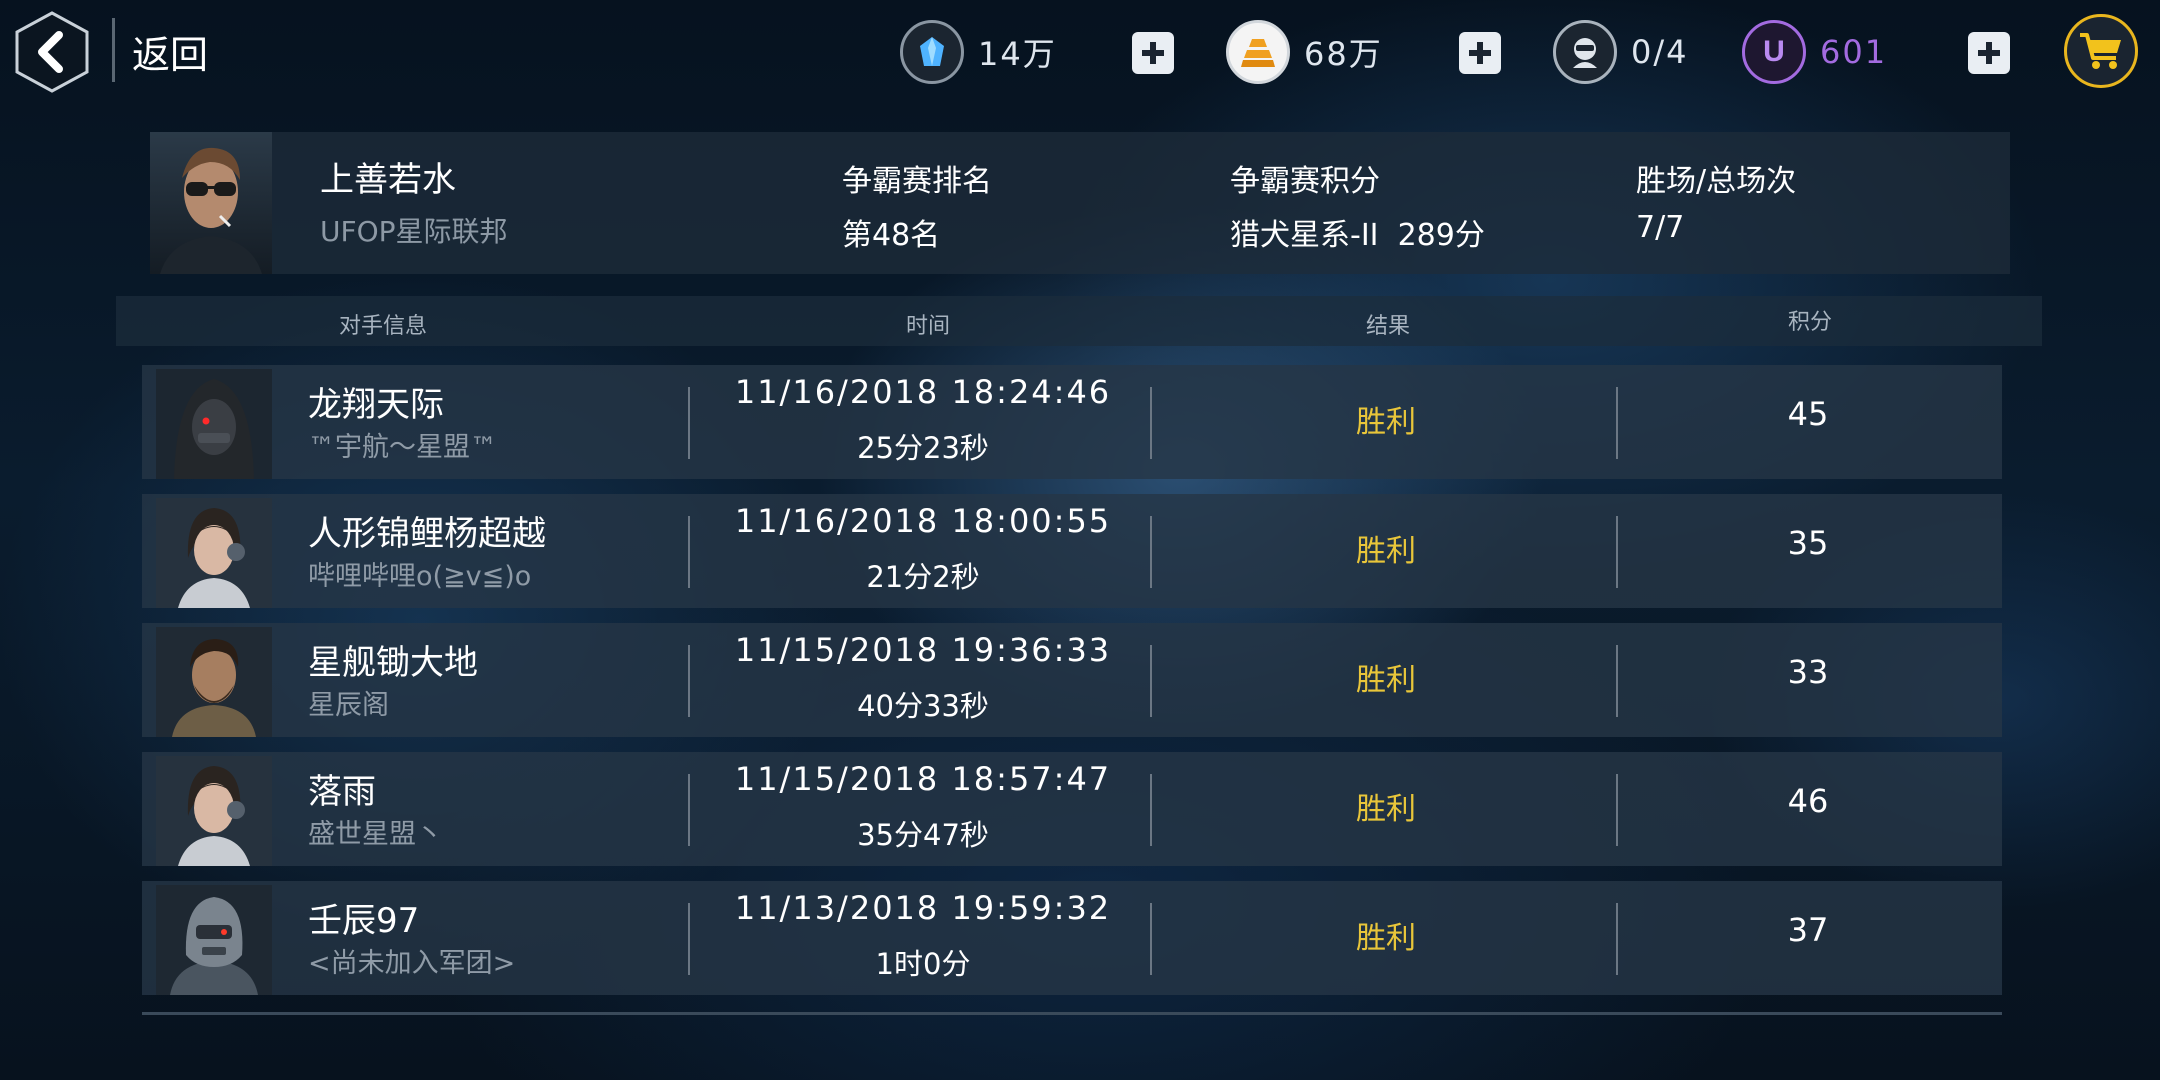  What do you see at coordinates (1808, 414) in the screenshot?
I see `match-score: 45` at bounding box center [1808, 414].